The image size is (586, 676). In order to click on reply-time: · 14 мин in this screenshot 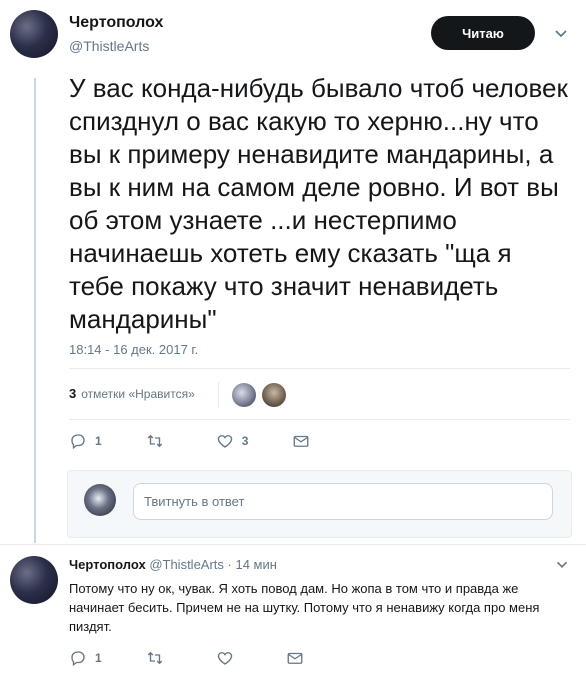, I will do `click(252, 564)`.